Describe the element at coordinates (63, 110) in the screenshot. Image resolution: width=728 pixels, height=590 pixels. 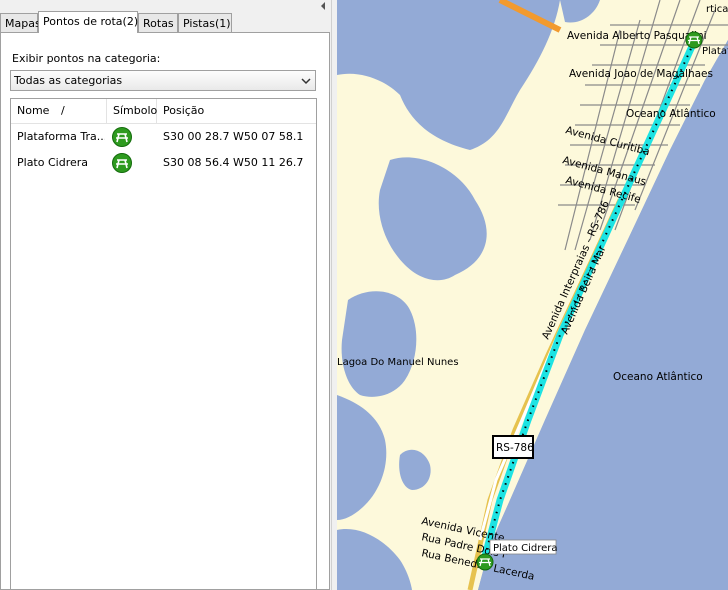
I see `sort-indicator: /` at that location.